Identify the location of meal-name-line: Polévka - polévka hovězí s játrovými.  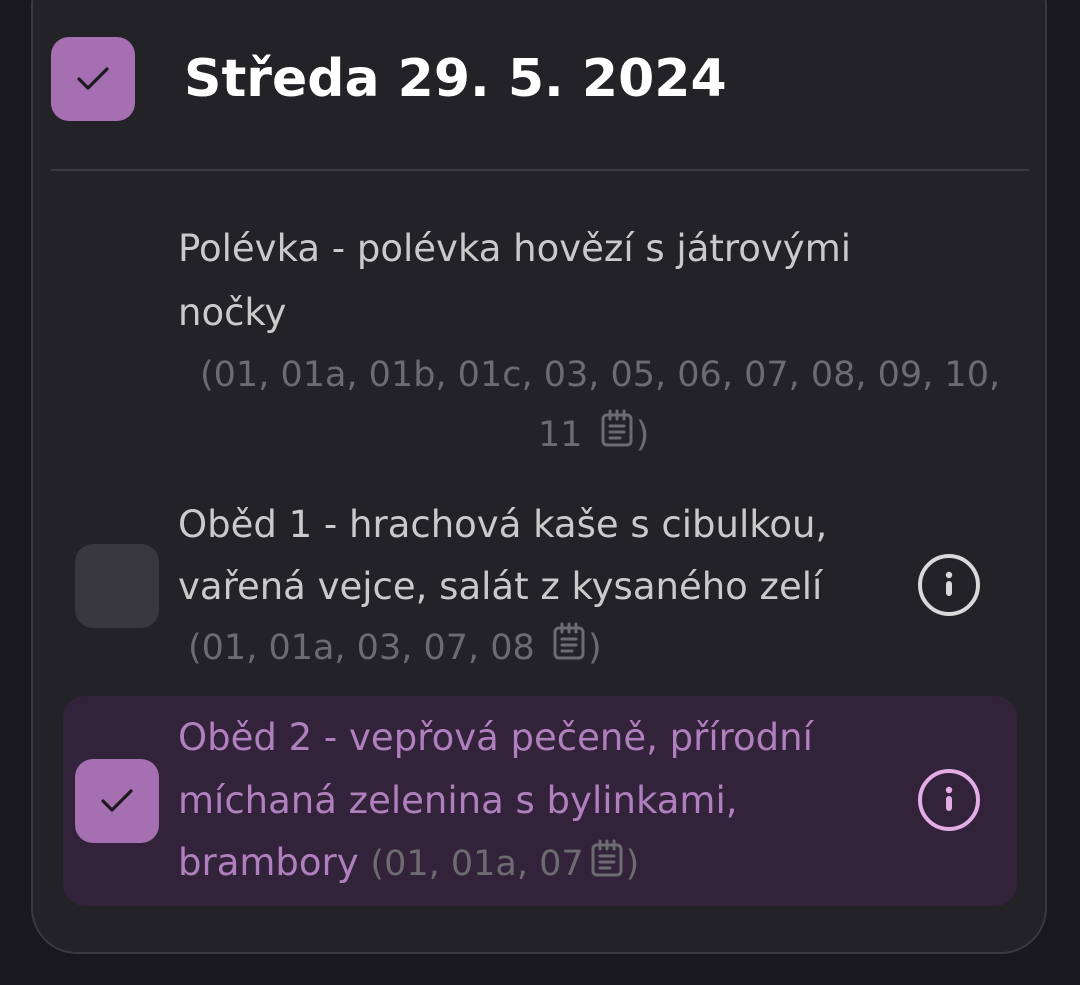
(515, 248).